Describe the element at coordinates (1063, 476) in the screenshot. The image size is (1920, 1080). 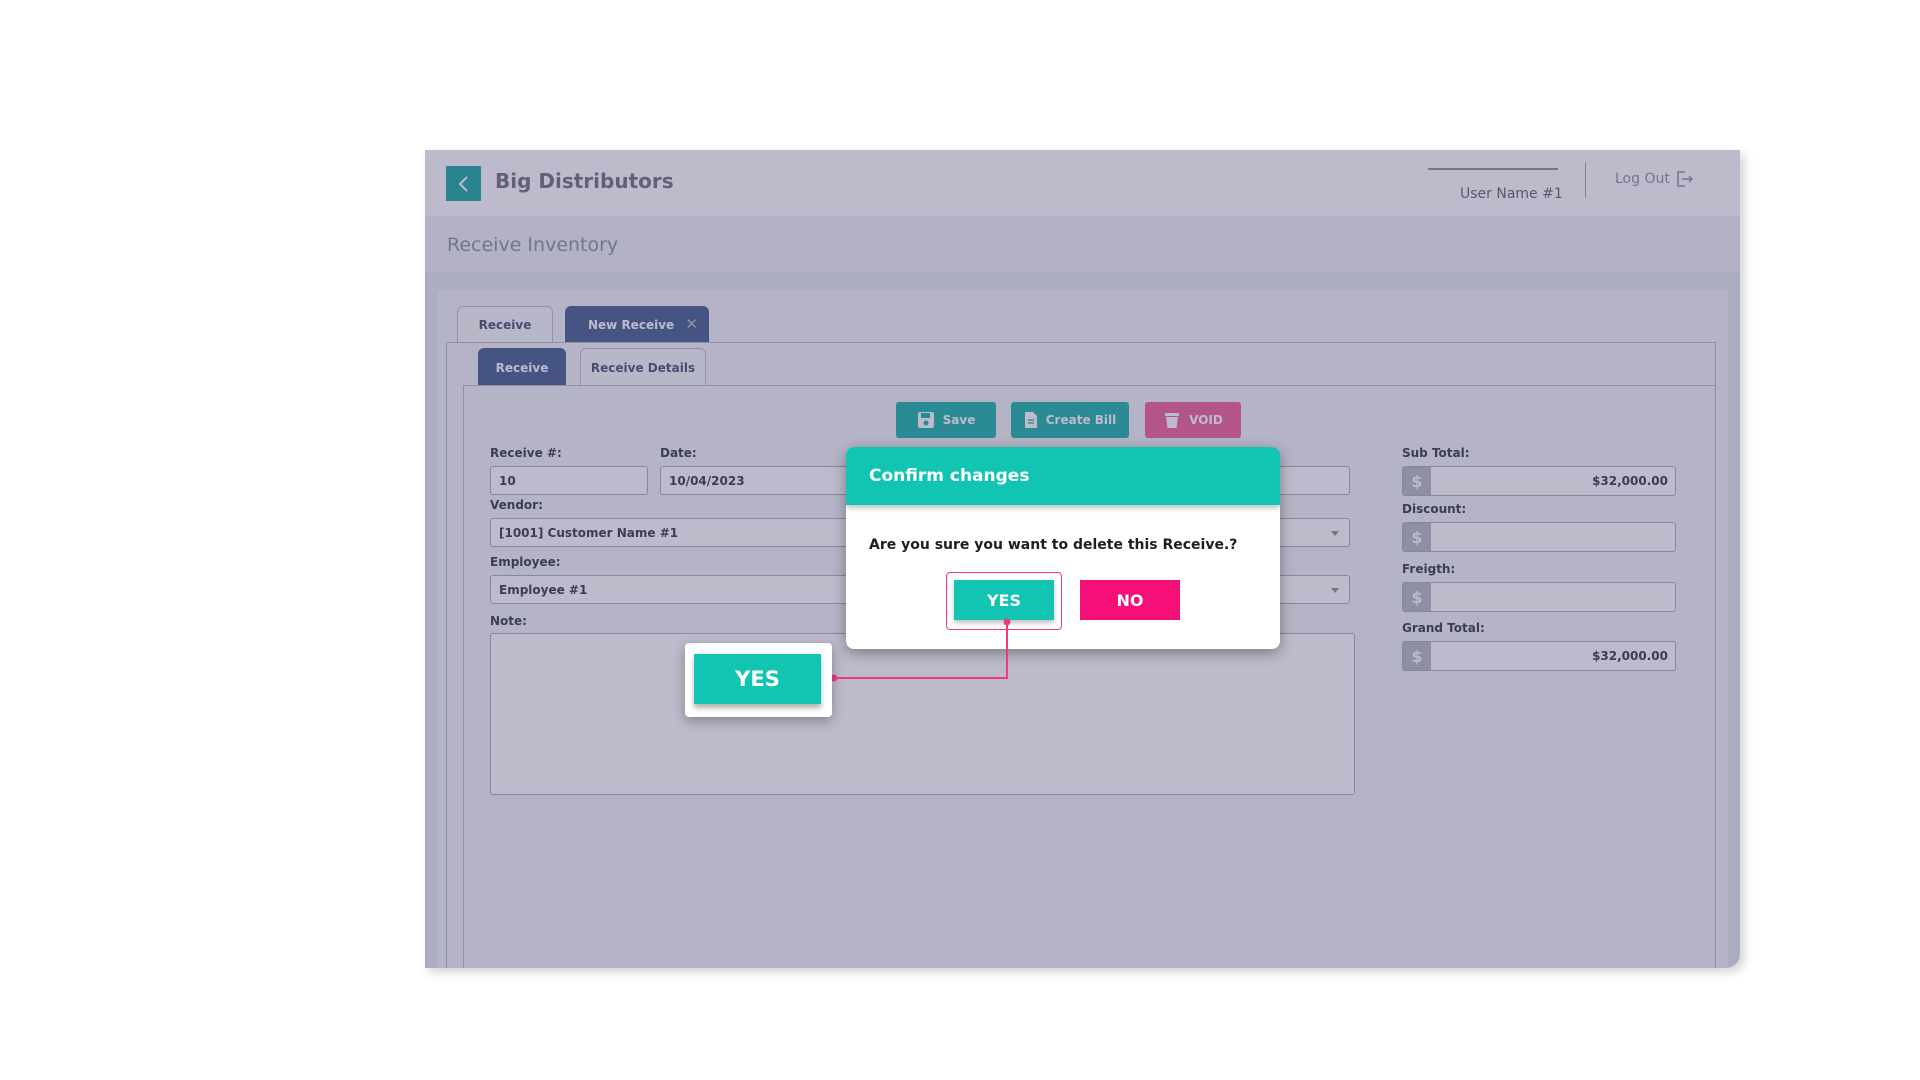
I see `dialog-title: Confirm changes` at that location.